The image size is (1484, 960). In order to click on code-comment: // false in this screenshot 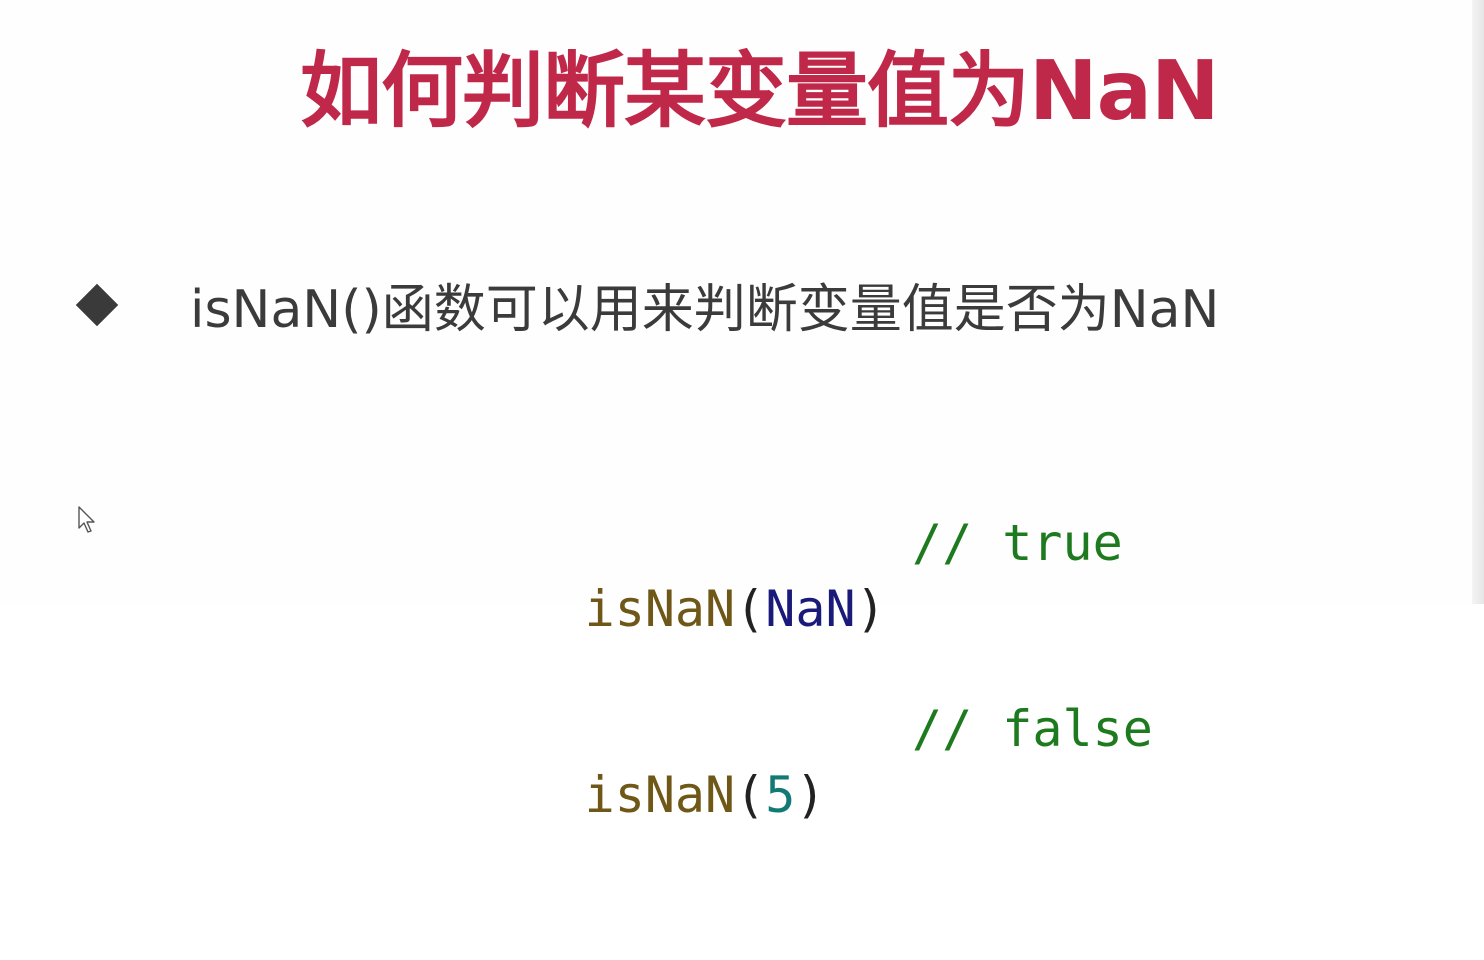, I will do `click(1032, 729)`.